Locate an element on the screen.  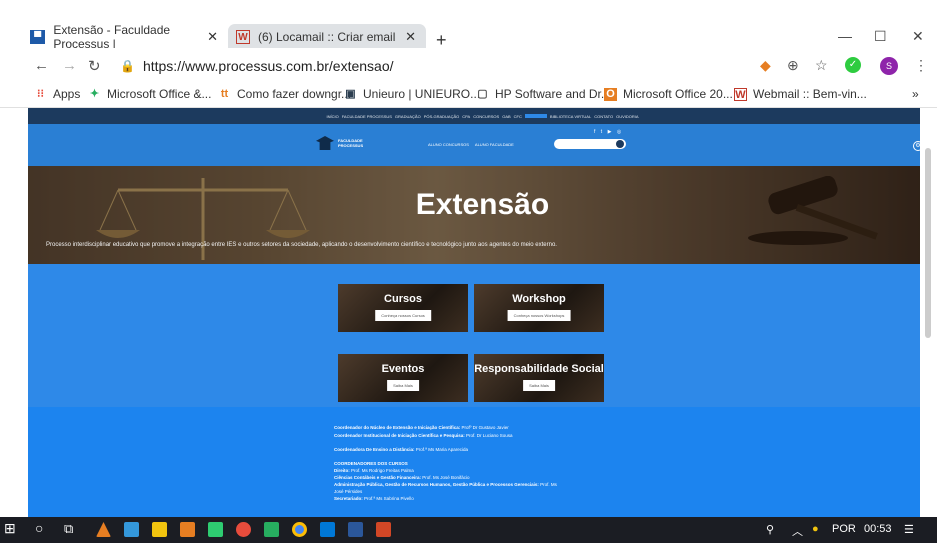
tray-app-icon: ● is located at coordinates (815, 529).